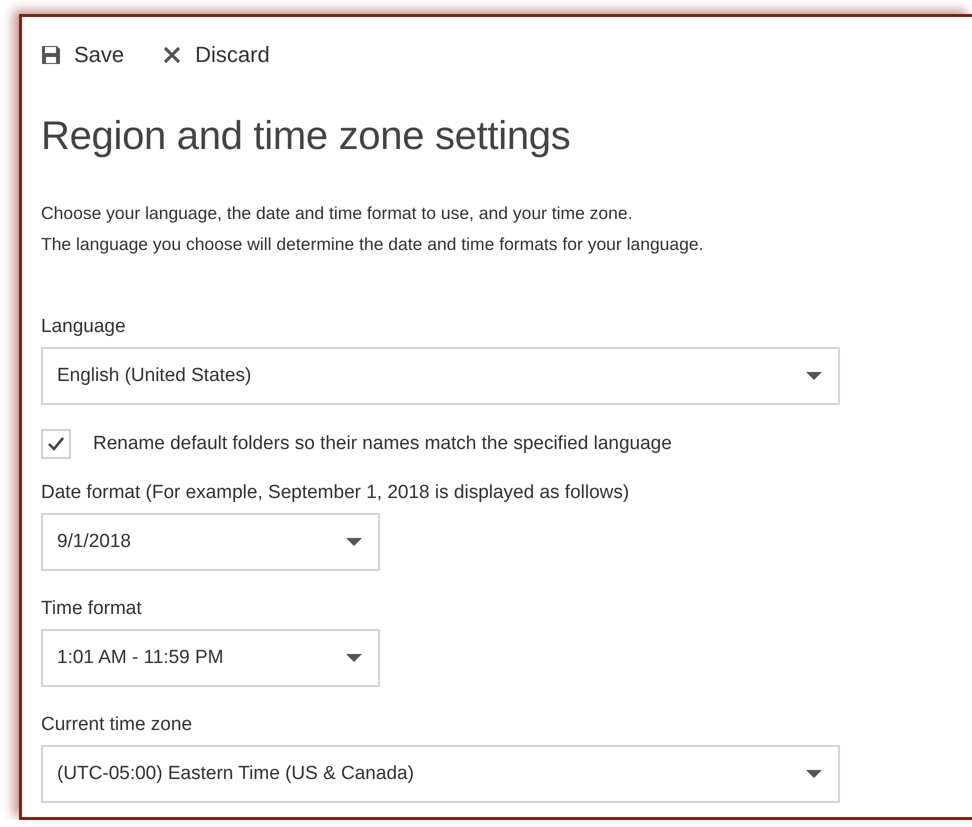  Describe the element at coordinates (440, 774) in the screenshot. I see `dropdown: (UTC-05:00) Eastern Time (US & Canada)` at that location.